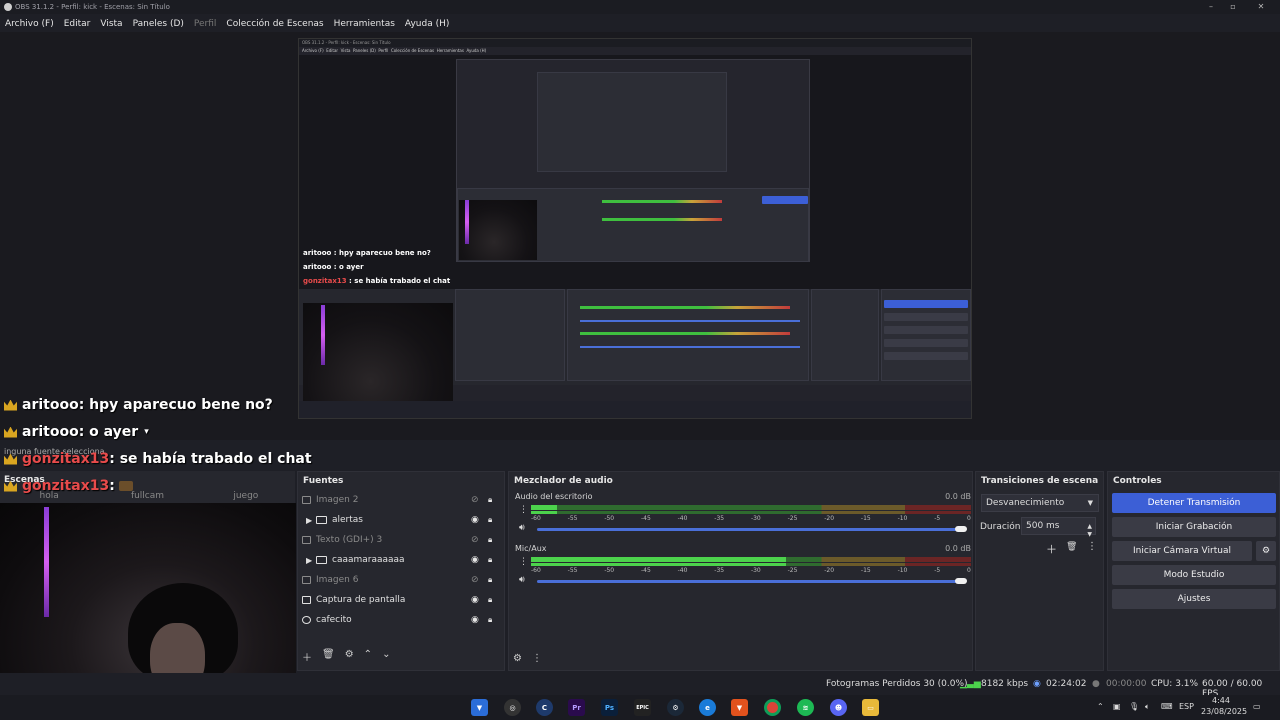  Describe the element at coordinates (707, 707) in the screenshot. I see `edge-icon: e` at that location.